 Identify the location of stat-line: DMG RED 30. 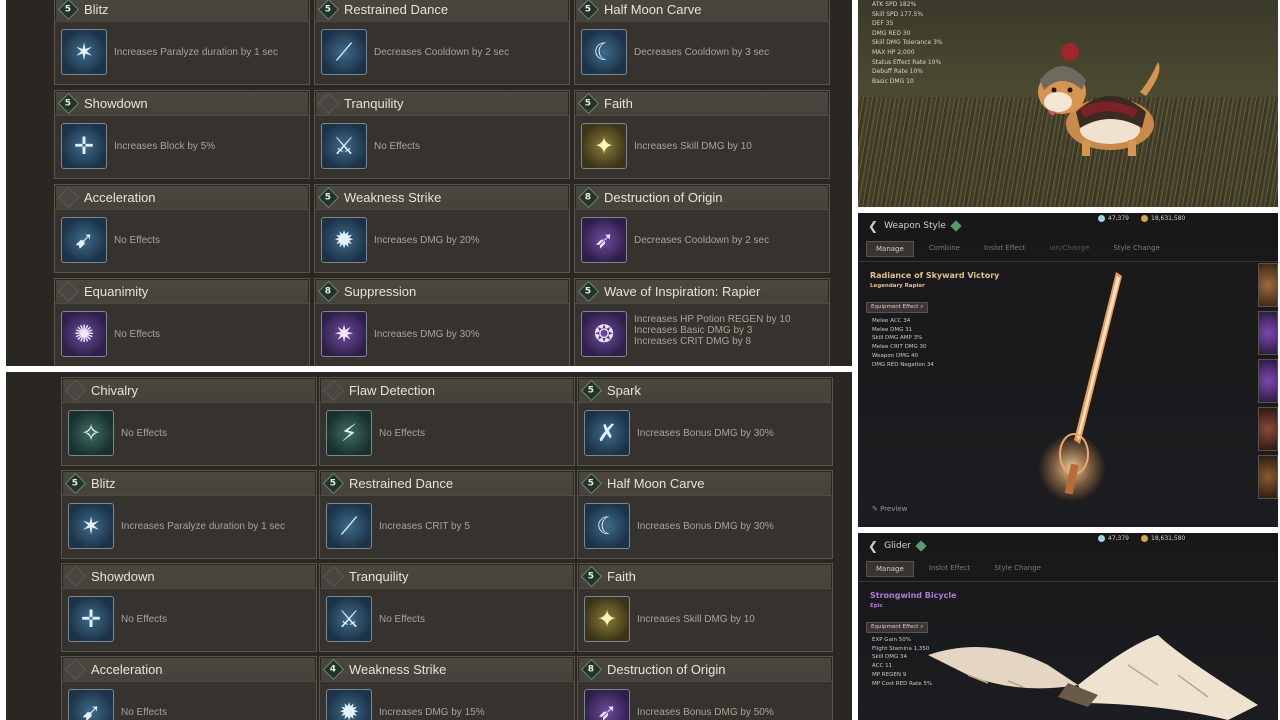
(891, 33).